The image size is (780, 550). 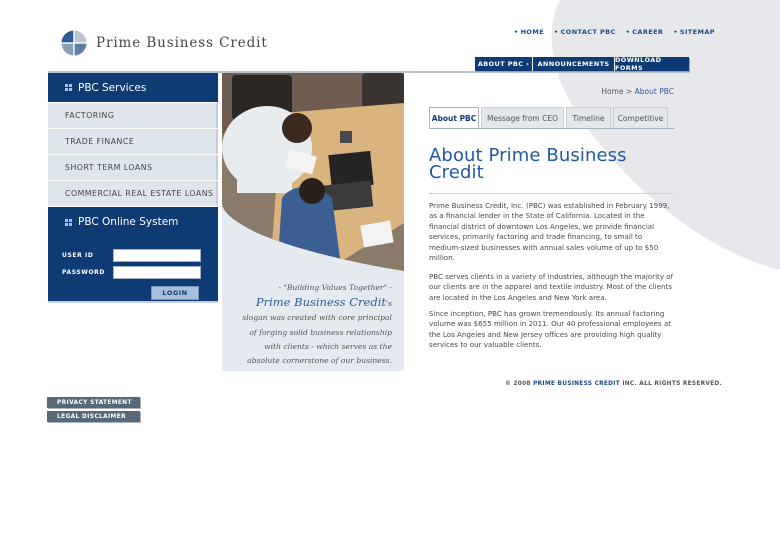 What do you see at coordinates (93, 416) in the screenshot?
I see `legal-disclaimer-button: LEGAL DISCLAIMER` at bounding box center [93, 416].